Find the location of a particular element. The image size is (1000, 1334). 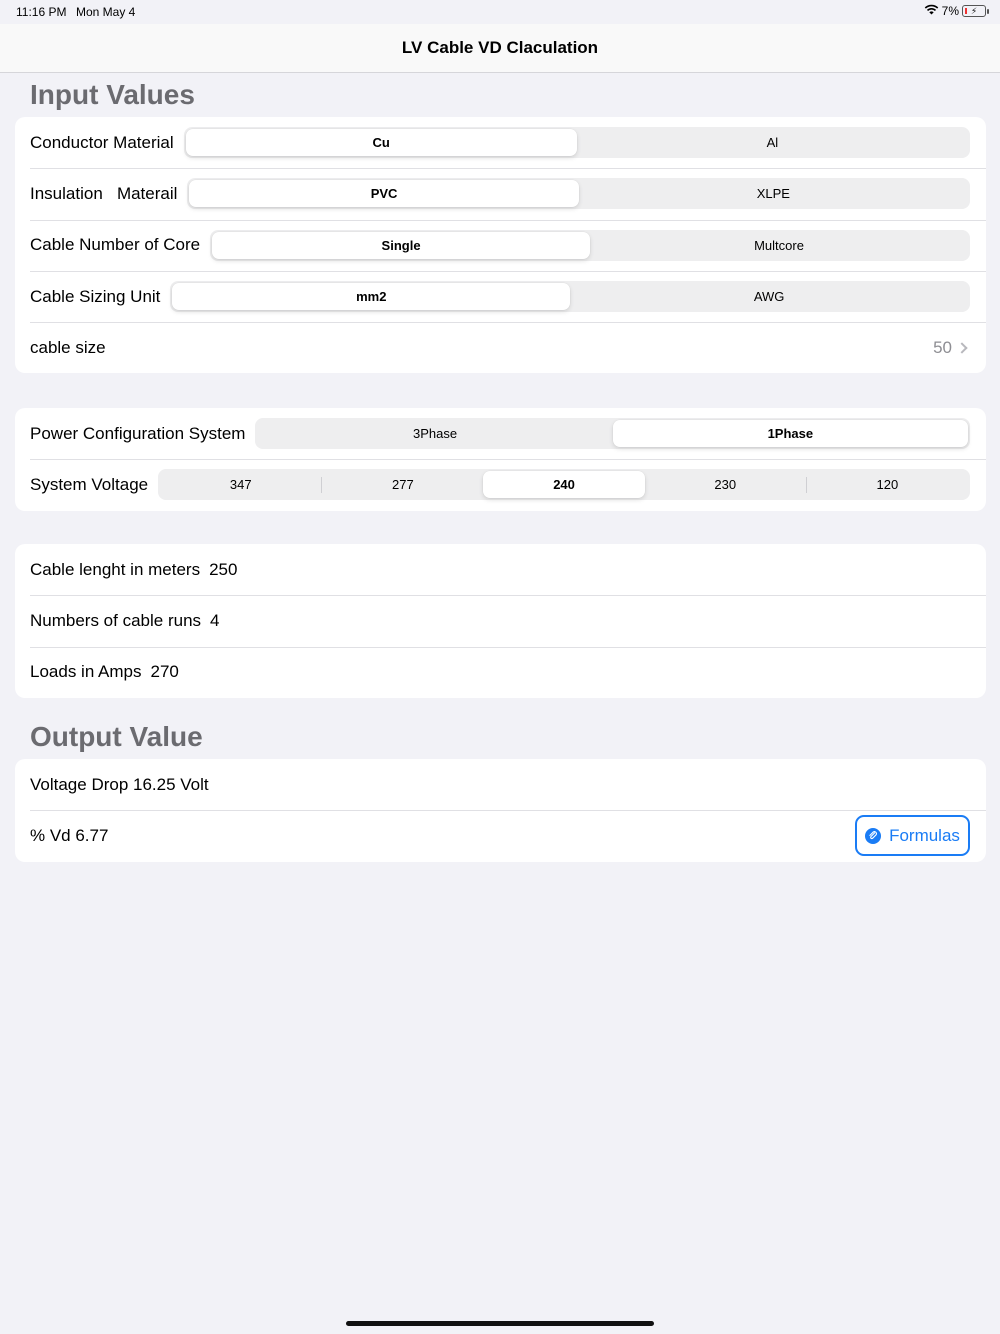

insulation-material-row: Insulation Materail PVC XLPE is located at coordinates (500, 193).